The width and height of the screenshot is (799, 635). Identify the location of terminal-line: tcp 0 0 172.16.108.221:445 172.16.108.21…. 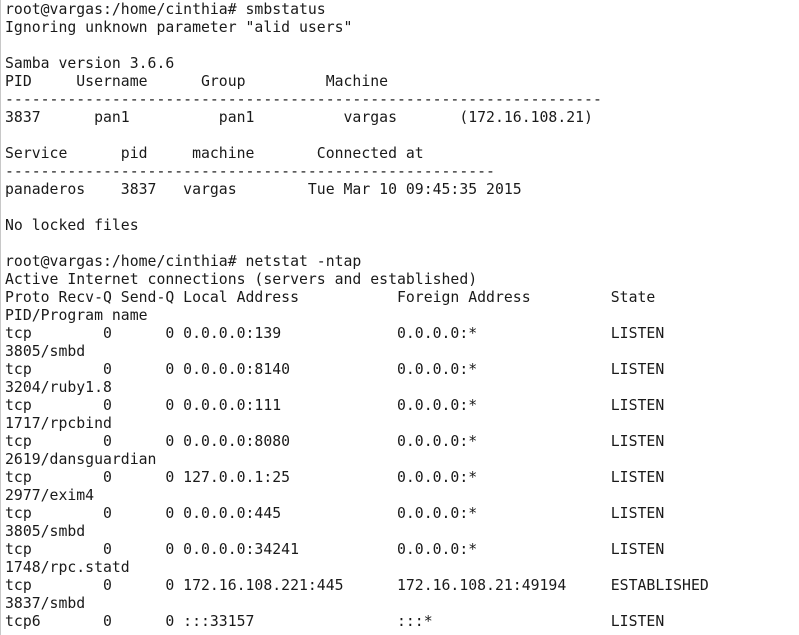
(357, 585).